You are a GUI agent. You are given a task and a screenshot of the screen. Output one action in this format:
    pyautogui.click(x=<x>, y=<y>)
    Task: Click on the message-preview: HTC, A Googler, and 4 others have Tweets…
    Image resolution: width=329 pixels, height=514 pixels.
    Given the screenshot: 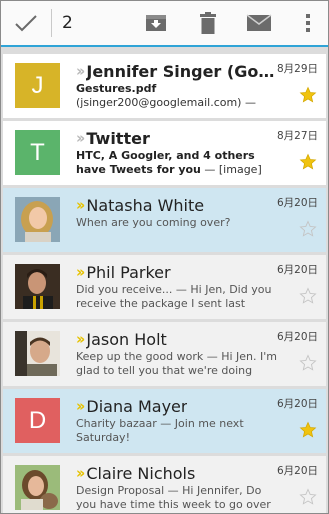 What is the action you would take?
    pyautogui.click(x=179, y=163)
    